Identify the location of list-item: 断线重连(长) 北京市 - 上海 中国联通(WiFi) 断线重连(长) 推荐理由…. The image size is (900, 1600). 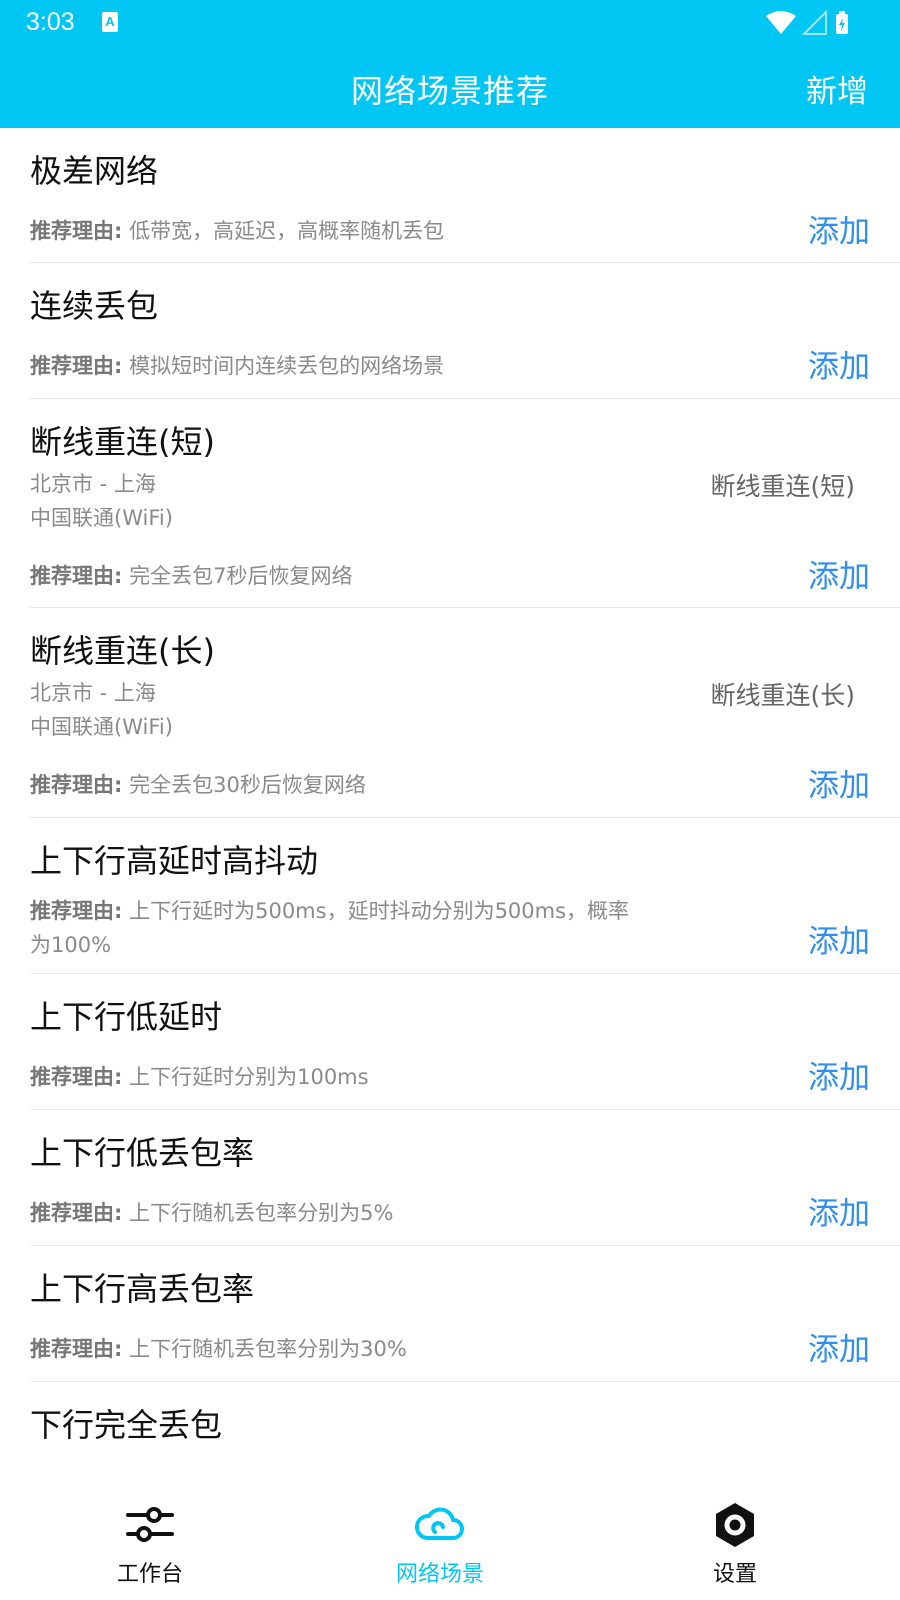
(465, 713).